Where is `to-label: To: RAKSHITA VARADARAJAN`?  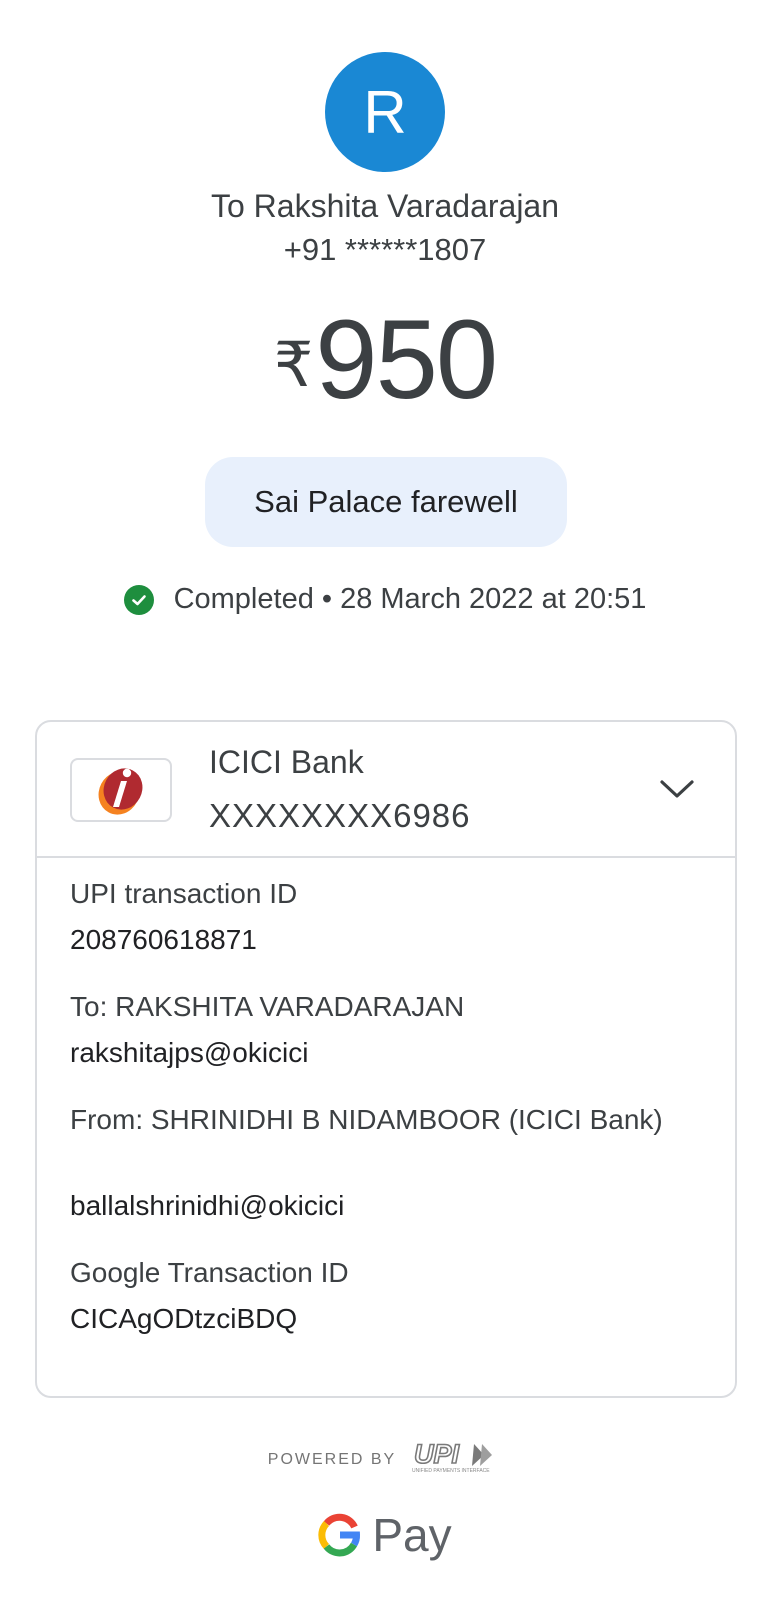
to-label: To: RAKSHITA VARADARAJAN is located at coordinates (267, 1006).